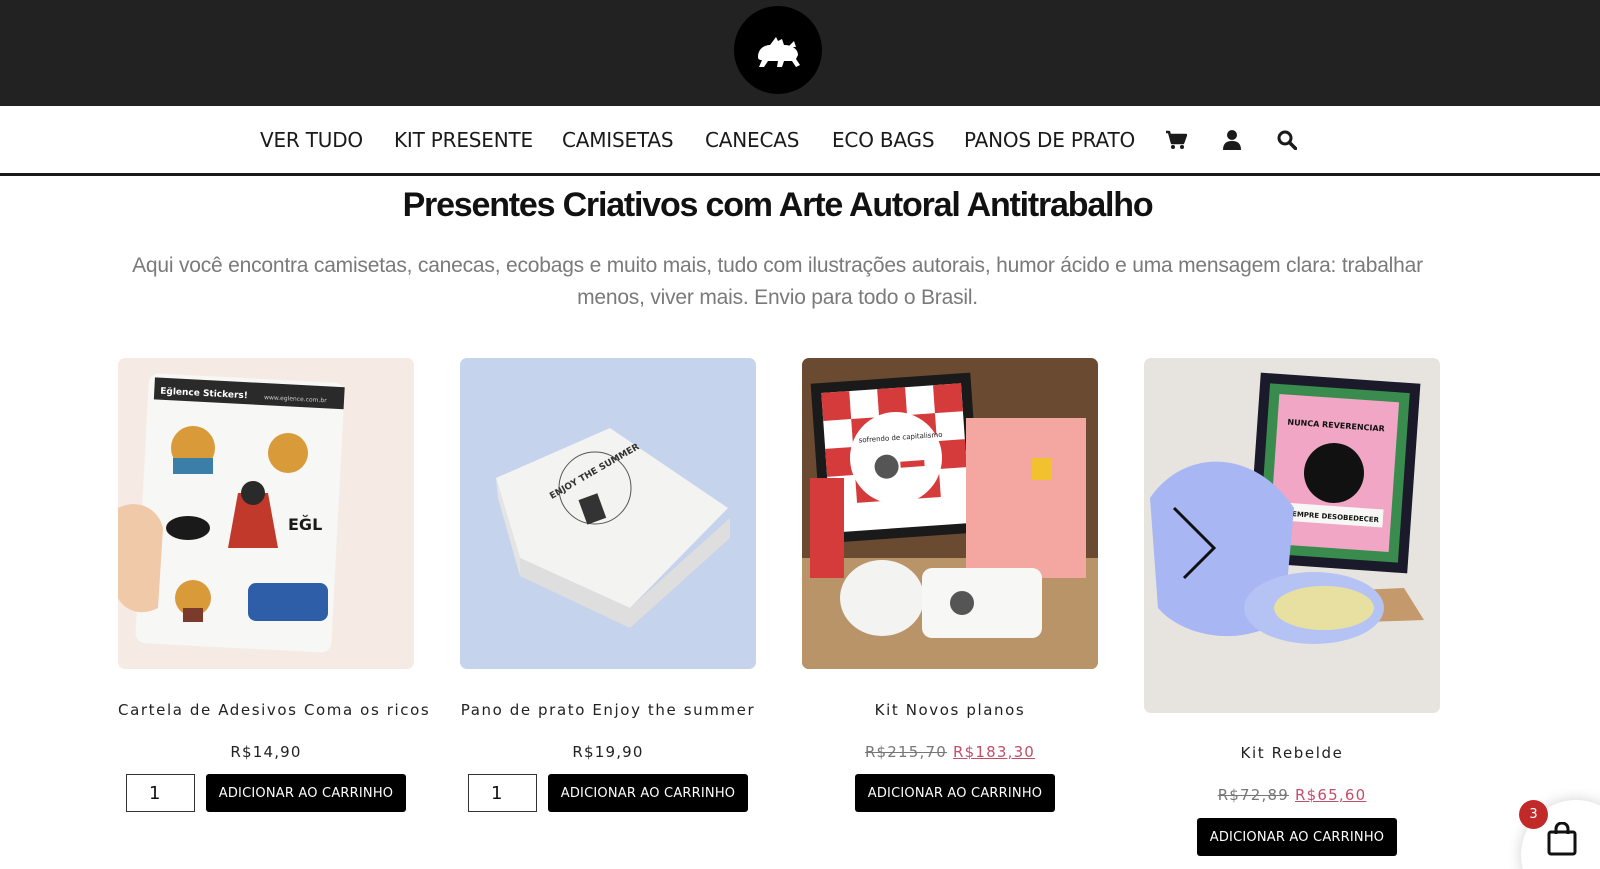 This screenshot has height=869, width=1600. Describe the element at coordinates (608, 710) in the screenshot. I see `product-name: Pano de prato Enjoy the summer` at that location.